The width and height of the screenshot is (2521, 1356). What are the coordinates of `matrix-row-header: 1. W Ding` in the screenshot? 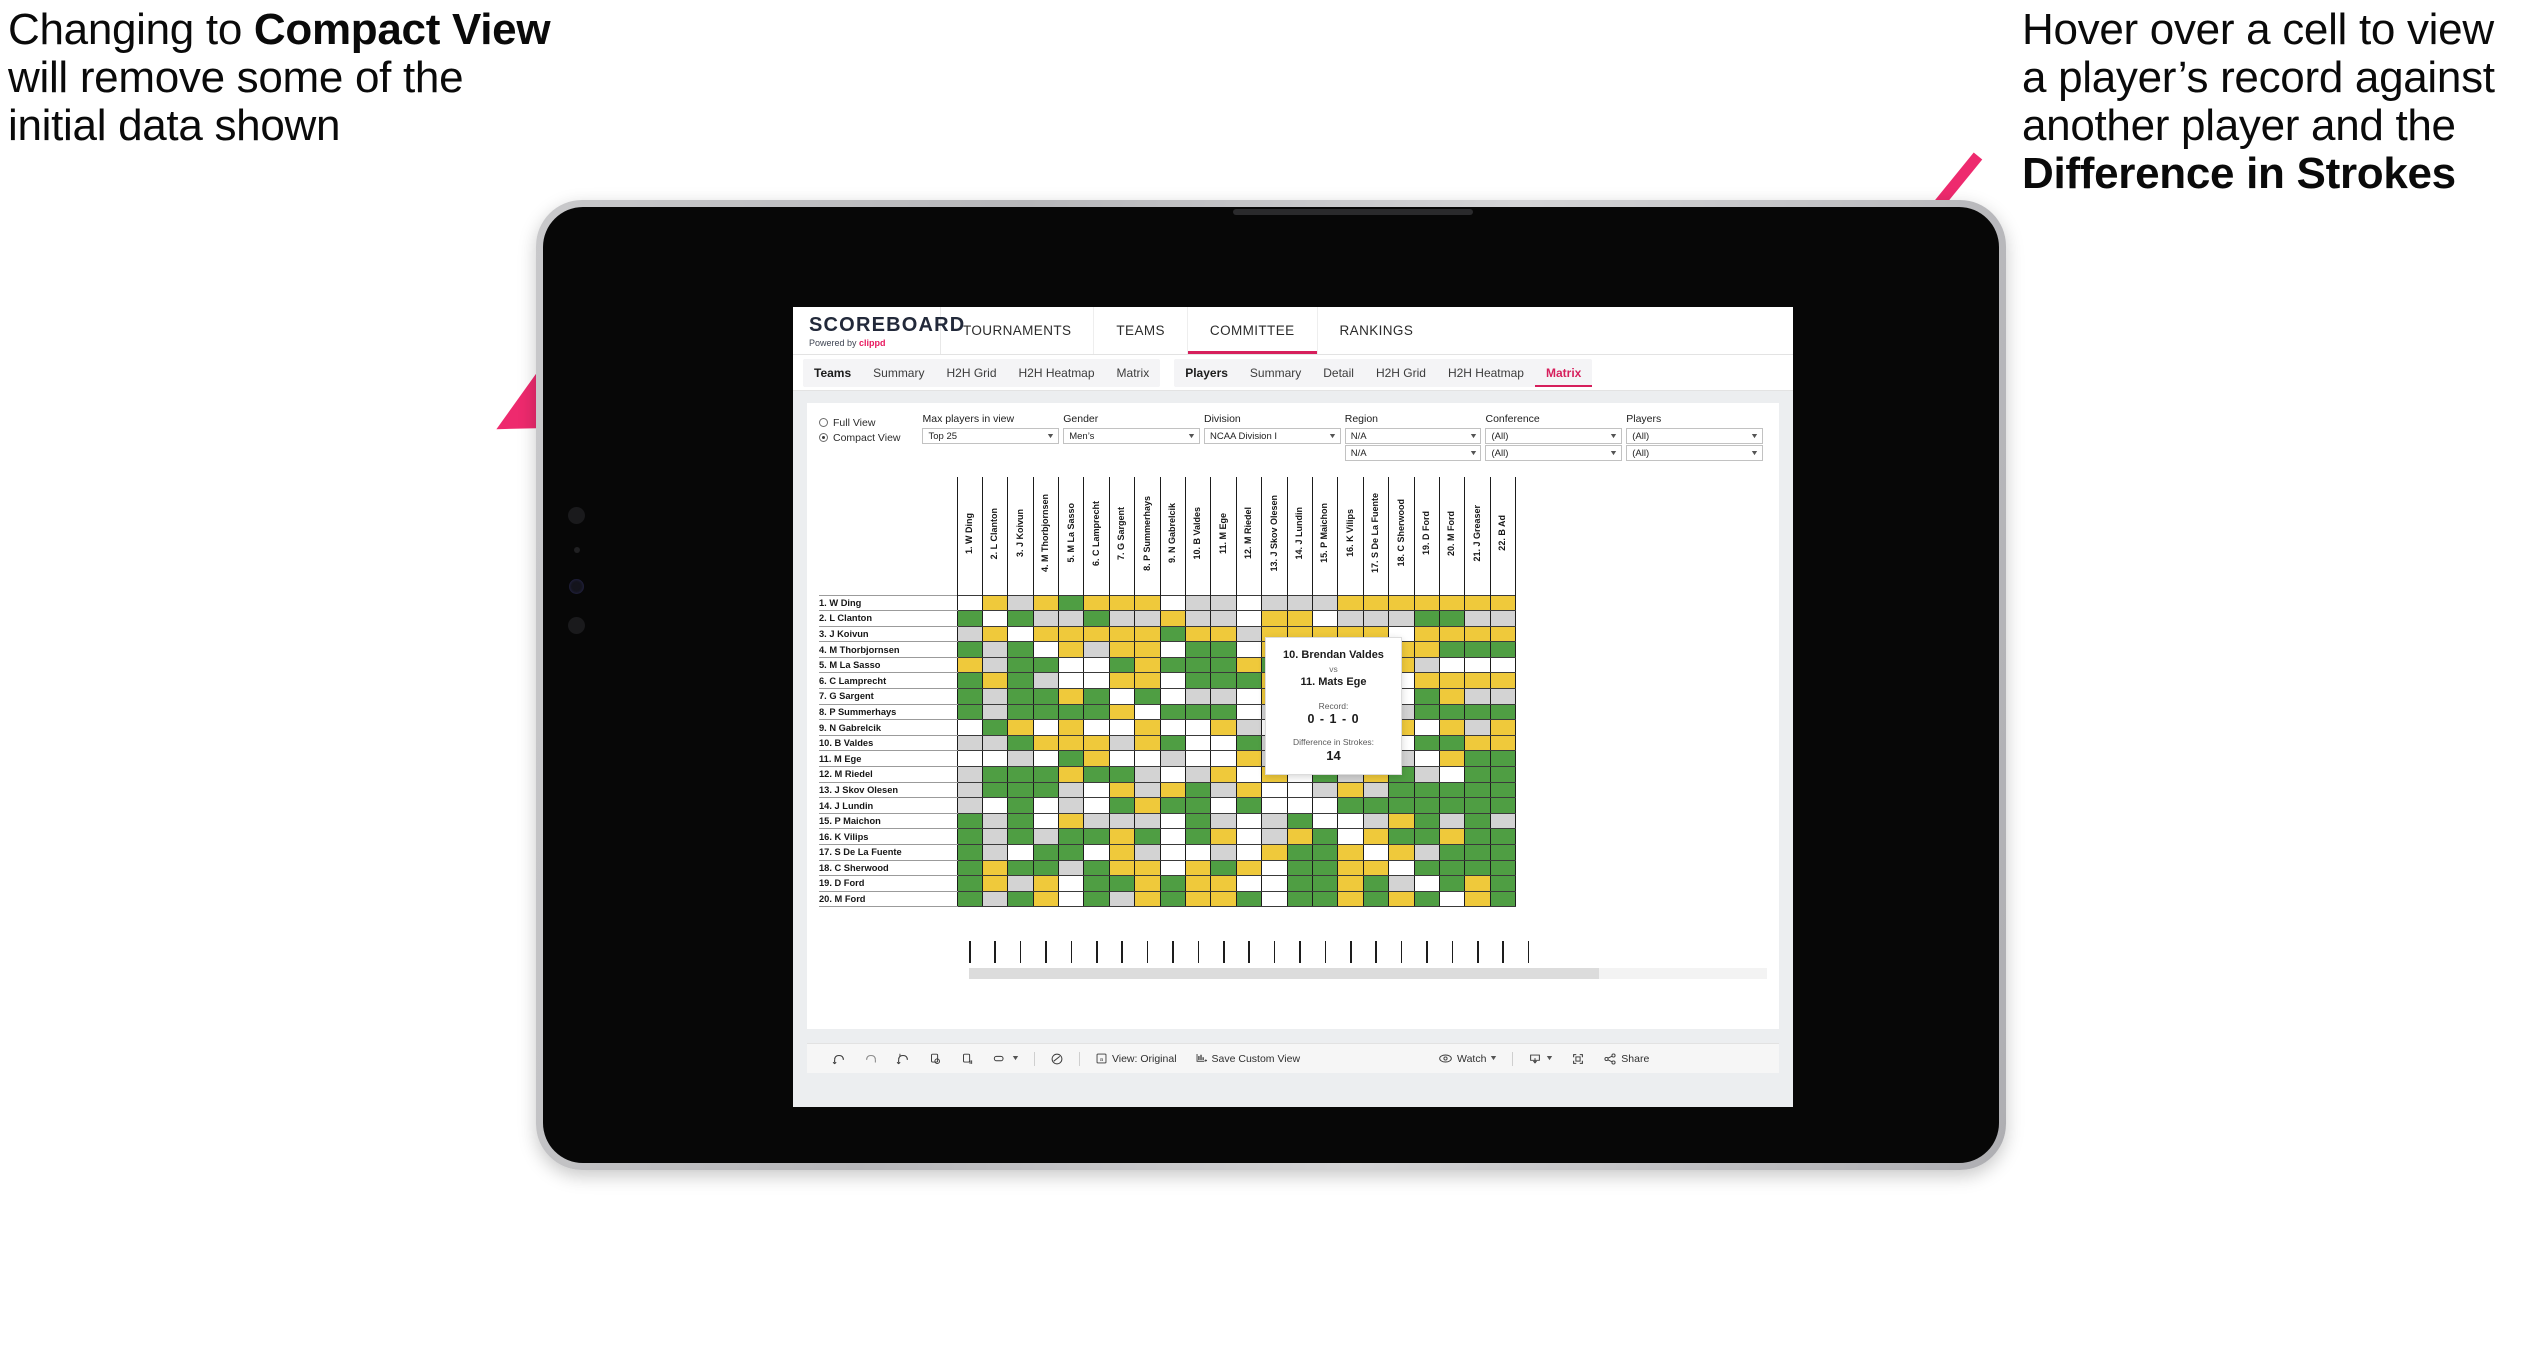 It's located at (888, 603).